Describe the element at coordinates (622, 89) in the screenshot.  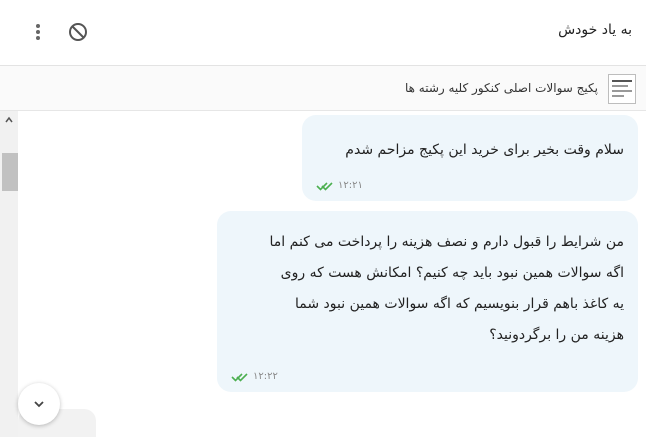
I see `product-thumbnail` at that location.